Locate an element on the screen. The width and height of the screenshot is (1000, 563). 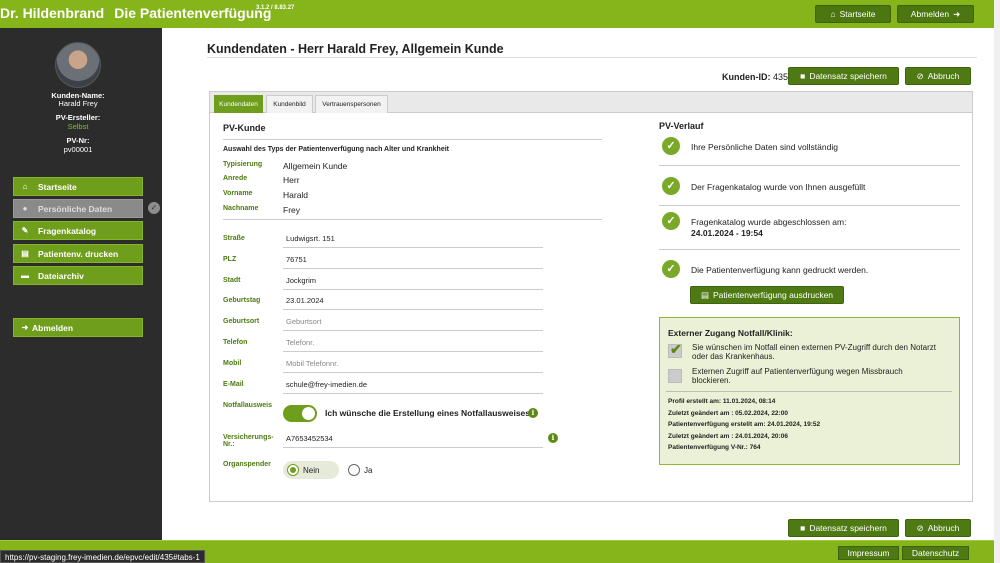
cancel-button-bottom: ⊘ Abbruch is located at coordinates (938, 528).